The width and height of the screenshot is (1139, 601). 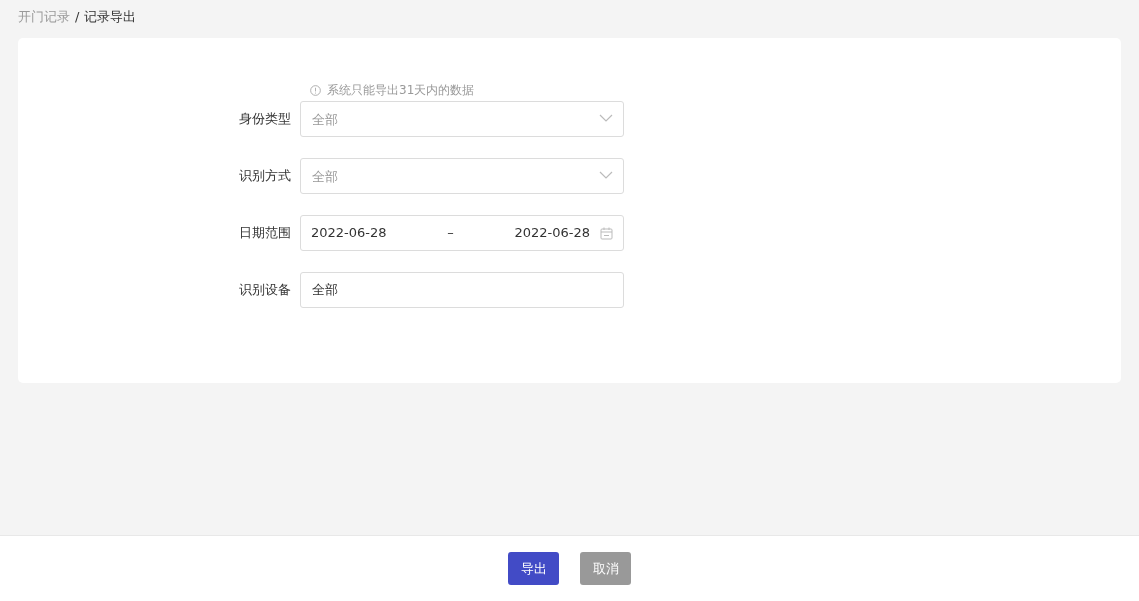 I want to click on input-field: 全部, so click(x=462, y=290).